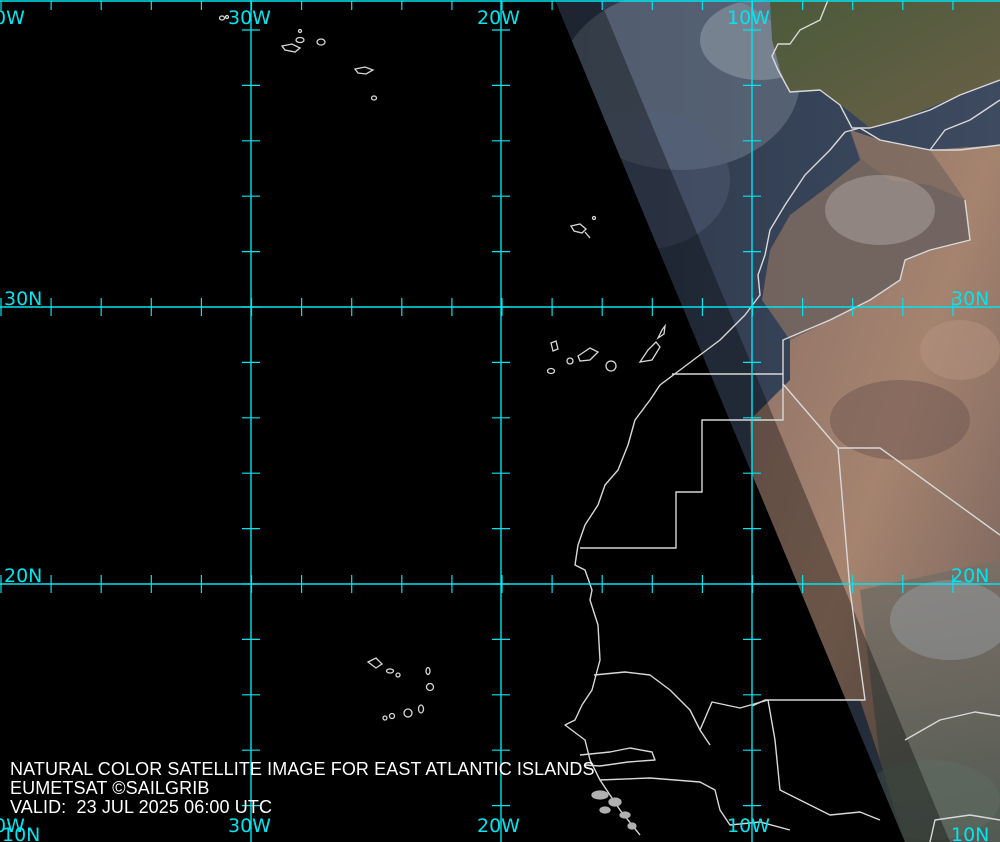 The width and height of the screenshot is (1000, 842). Describe the element at coordinates (970, 299) in the screenshot. I see `right-label-30n: 30N` at that location.